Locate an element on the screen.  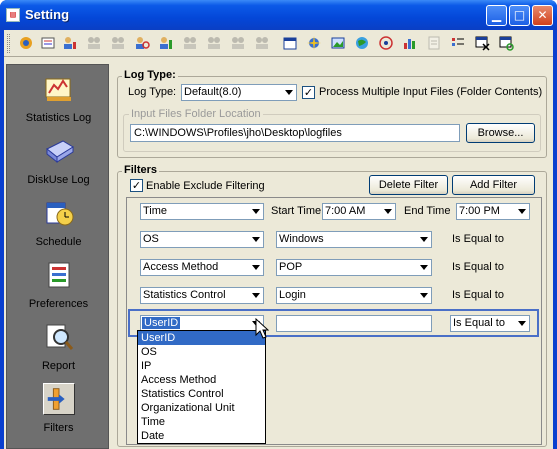
filter-value-select: Login is located at coordinates (354, 295).